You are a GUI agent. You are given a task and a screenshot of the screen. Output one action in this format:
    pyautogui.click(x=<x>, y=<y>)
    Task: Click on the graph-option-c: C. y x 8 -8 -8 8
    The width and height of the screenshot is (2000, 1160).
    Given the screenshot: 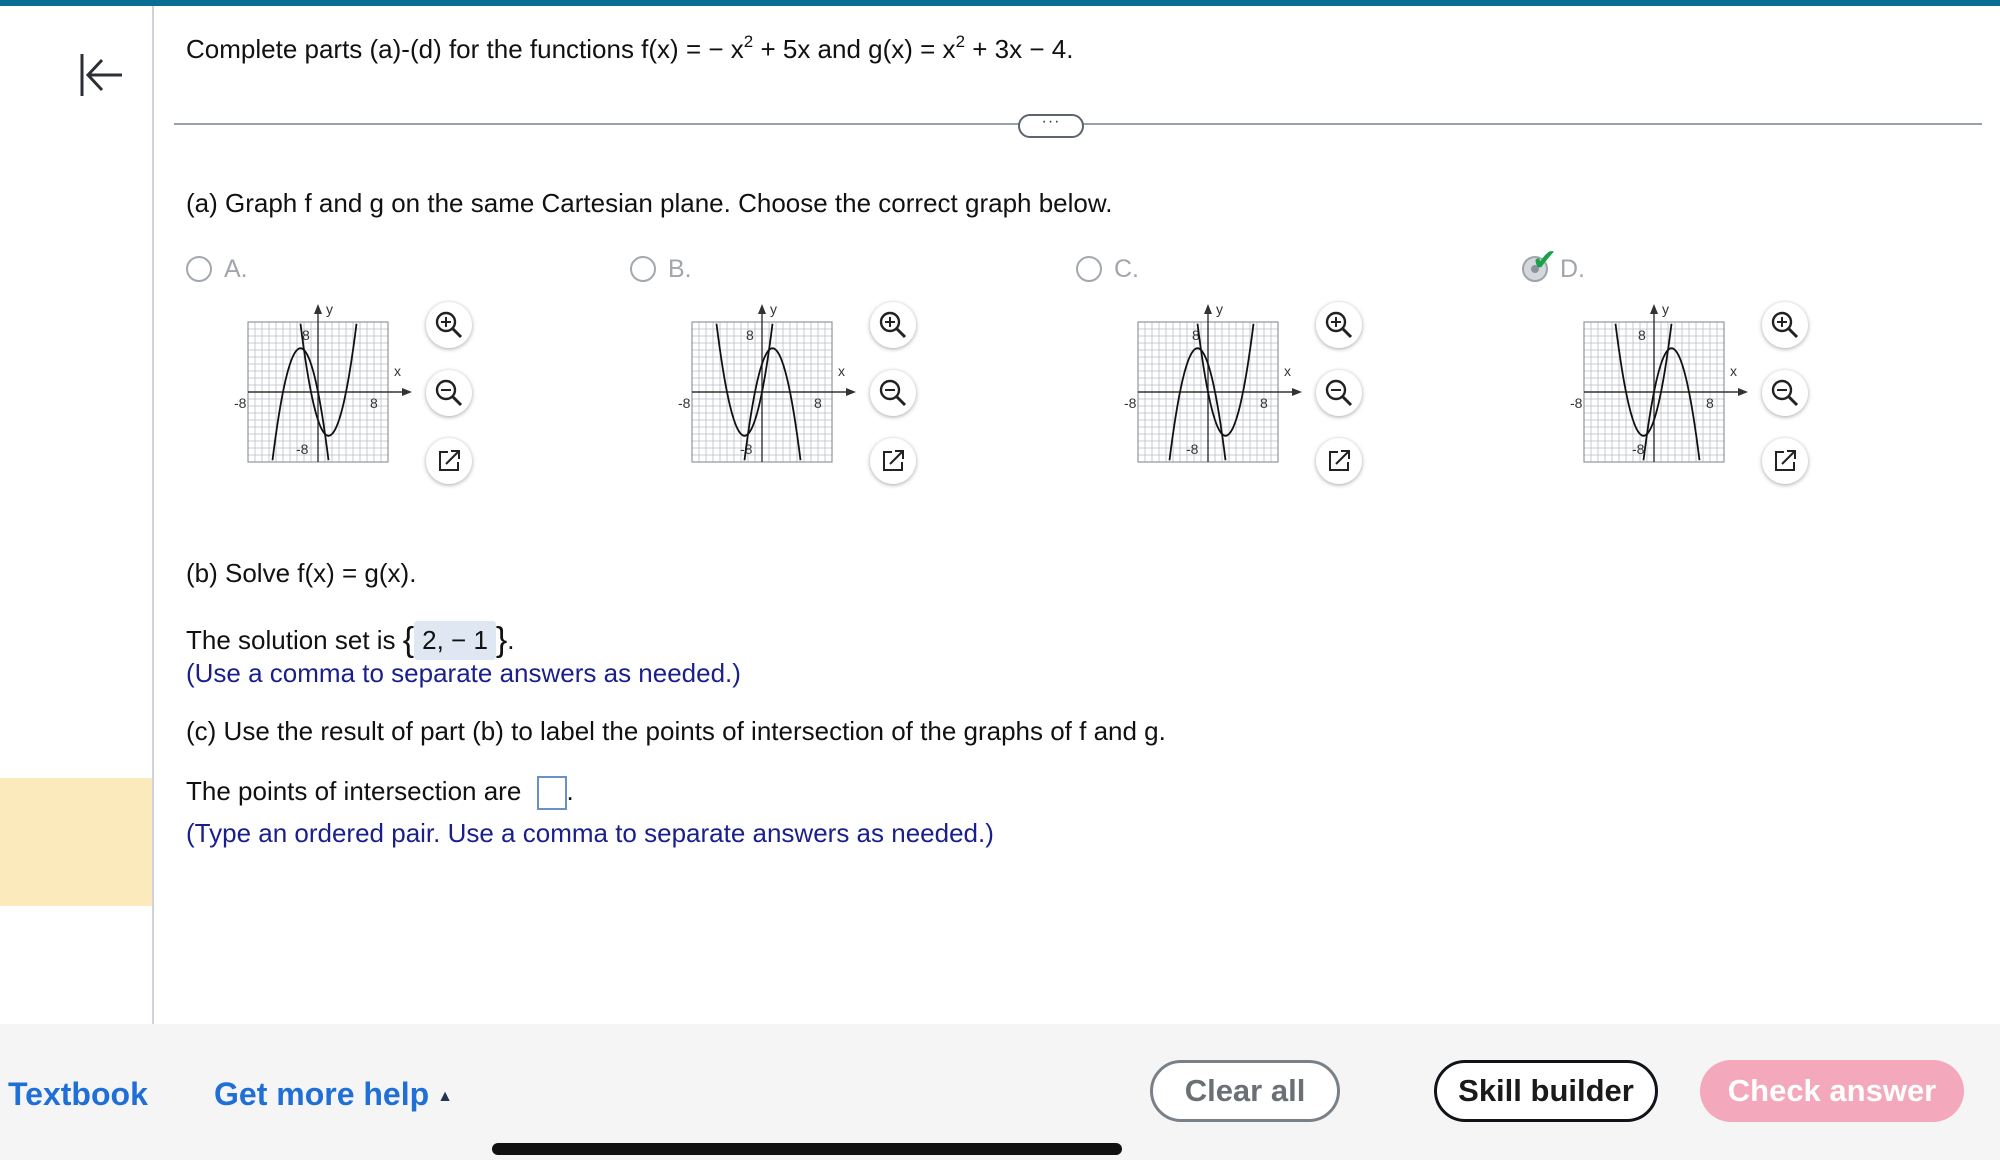 What is the action you would take?
    pyautogui.click(x=1286, y=375)
    